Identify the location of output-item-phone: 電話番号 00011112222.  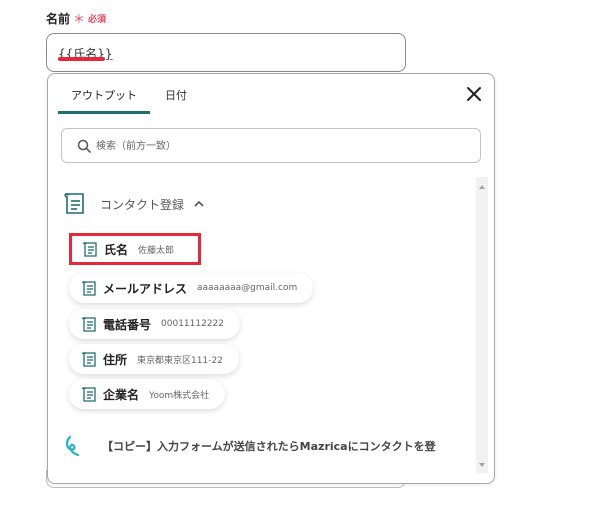
(155, 324).